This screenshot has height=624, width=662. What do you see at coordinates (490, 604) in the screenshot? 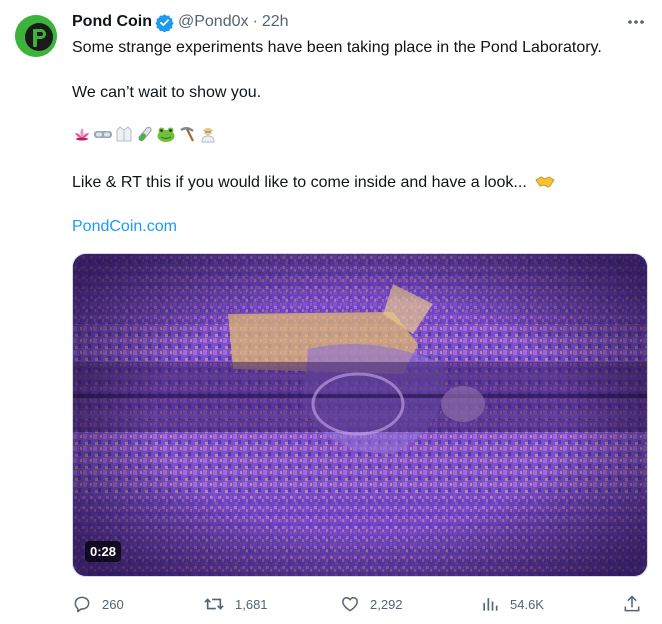
I see `views-chart-icon` at bounding box center [490, 604].